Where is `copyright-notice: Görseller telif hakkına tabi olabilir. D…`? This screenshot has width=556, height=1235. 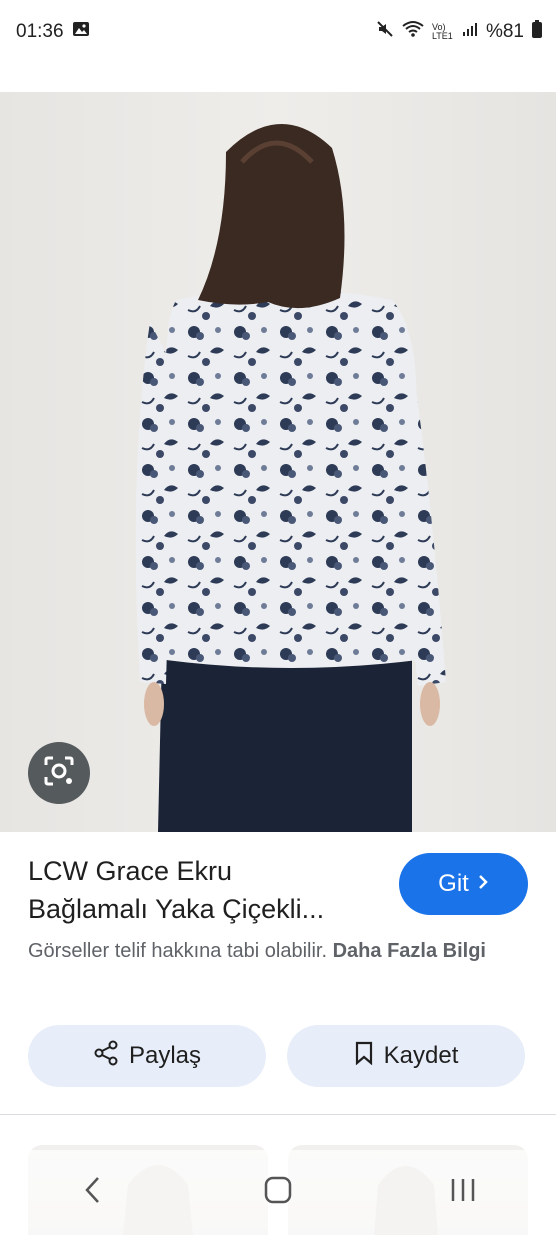 copyright-notice: Görseller telif hakkına tabi olabilir. D… is located at coordinates (278, 951).